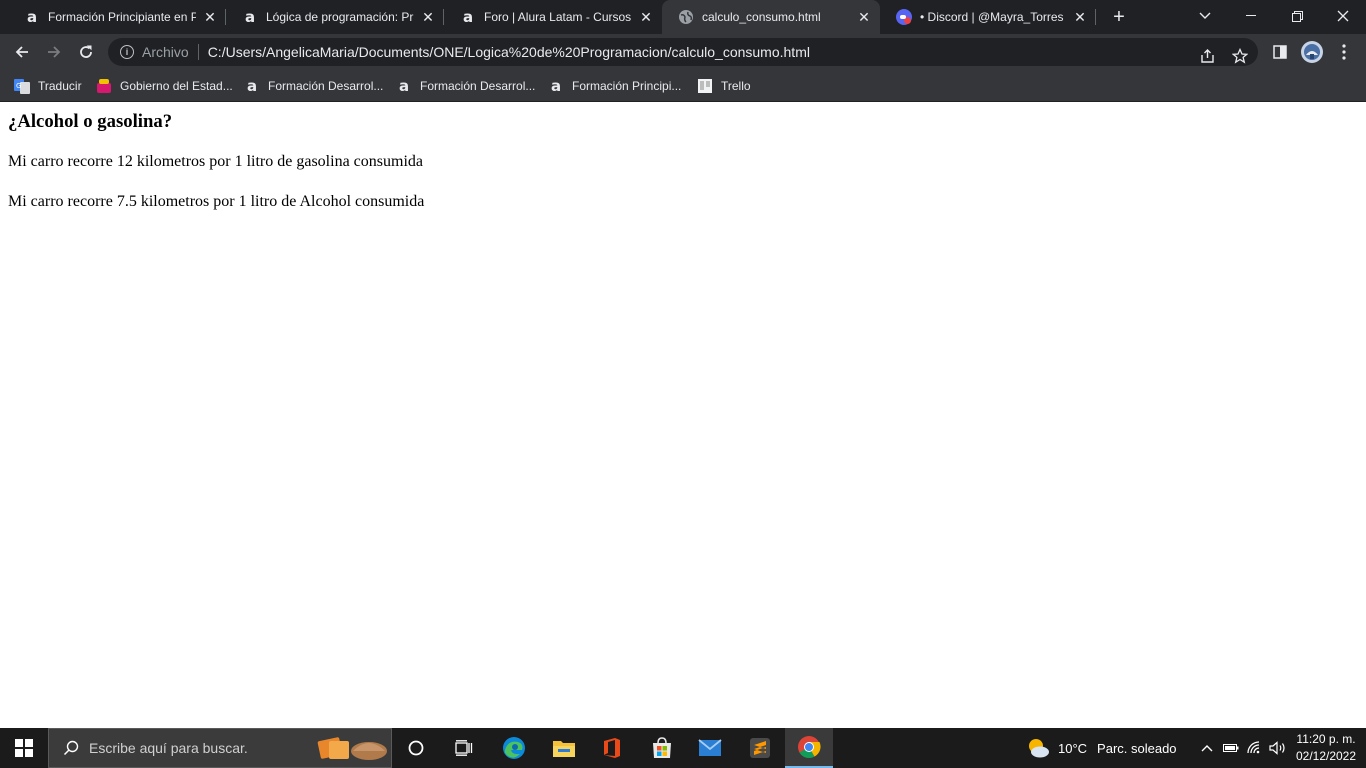 Image resolution: width=1366 pixels, height=768 pixels. Describe the element at coordinates (127, 52) in the screenshot. I see `info-icon: i` at that location.